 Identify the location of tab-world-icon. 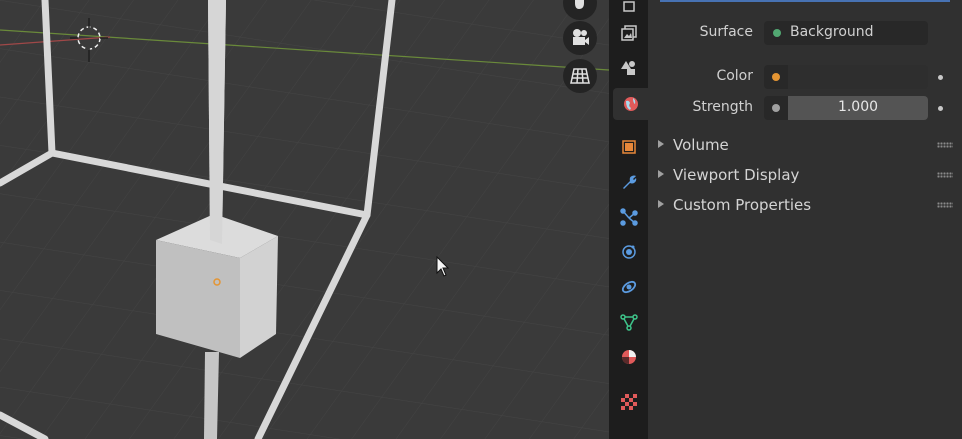
(630, 104).